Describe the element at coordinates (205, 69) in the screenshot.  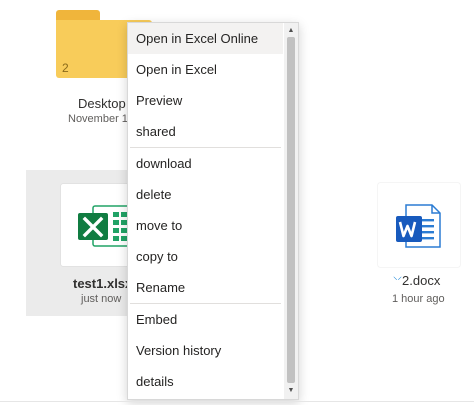
I see `menu-item-open-in-excel: Open in Excel` at that location.